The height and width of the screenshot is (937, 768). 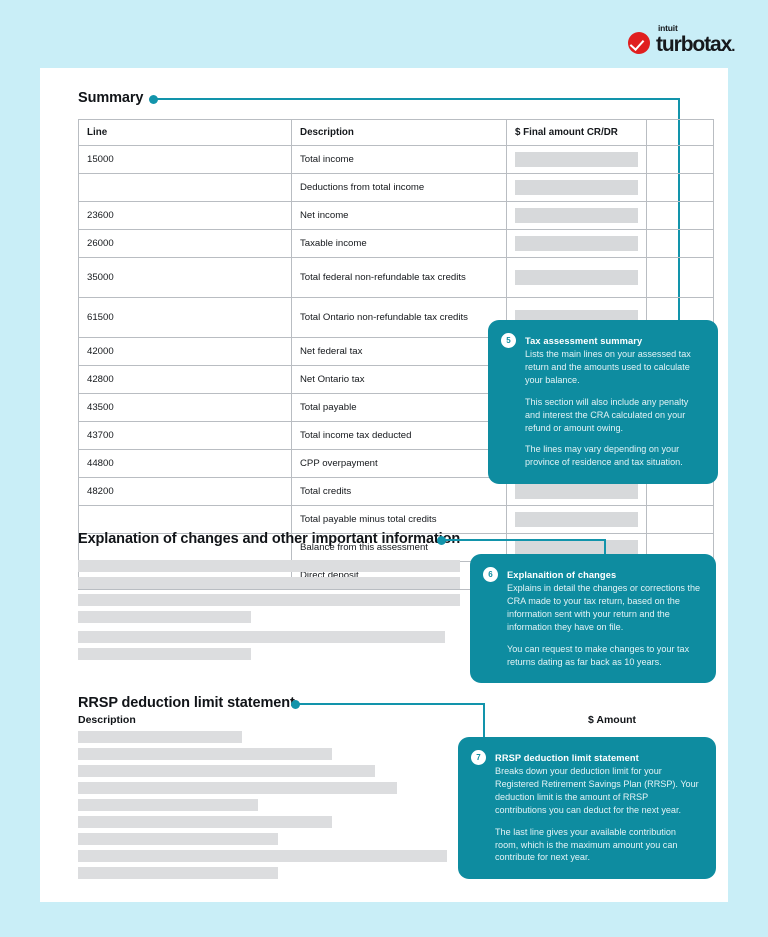 What do you see at coordinates (185, 243) in the screenshot?
I see `cell-line: 26000` at bounding box center [185, 243].